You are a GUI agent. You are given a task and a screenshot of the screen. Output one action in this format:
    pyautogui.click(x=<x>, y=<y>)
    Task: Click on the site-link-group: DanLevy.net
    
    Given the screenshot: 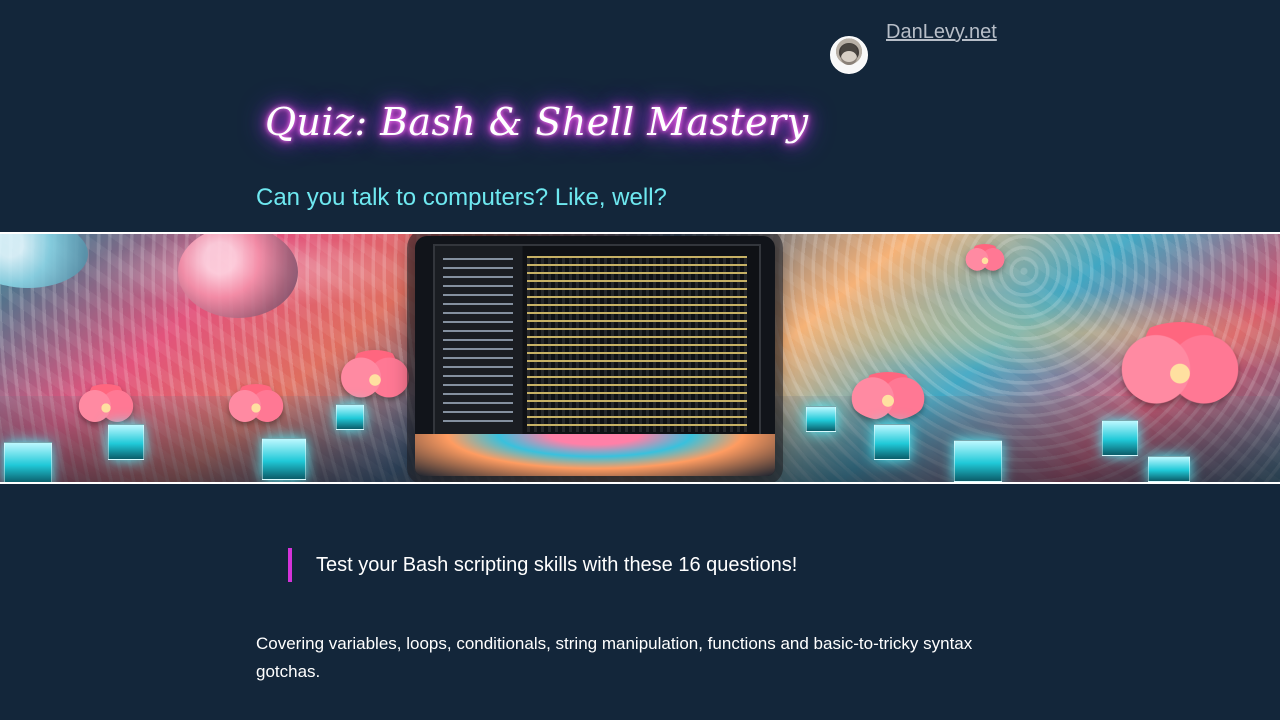 What is the action you would take?
    pyautogui.click(x=913, y=47)
    